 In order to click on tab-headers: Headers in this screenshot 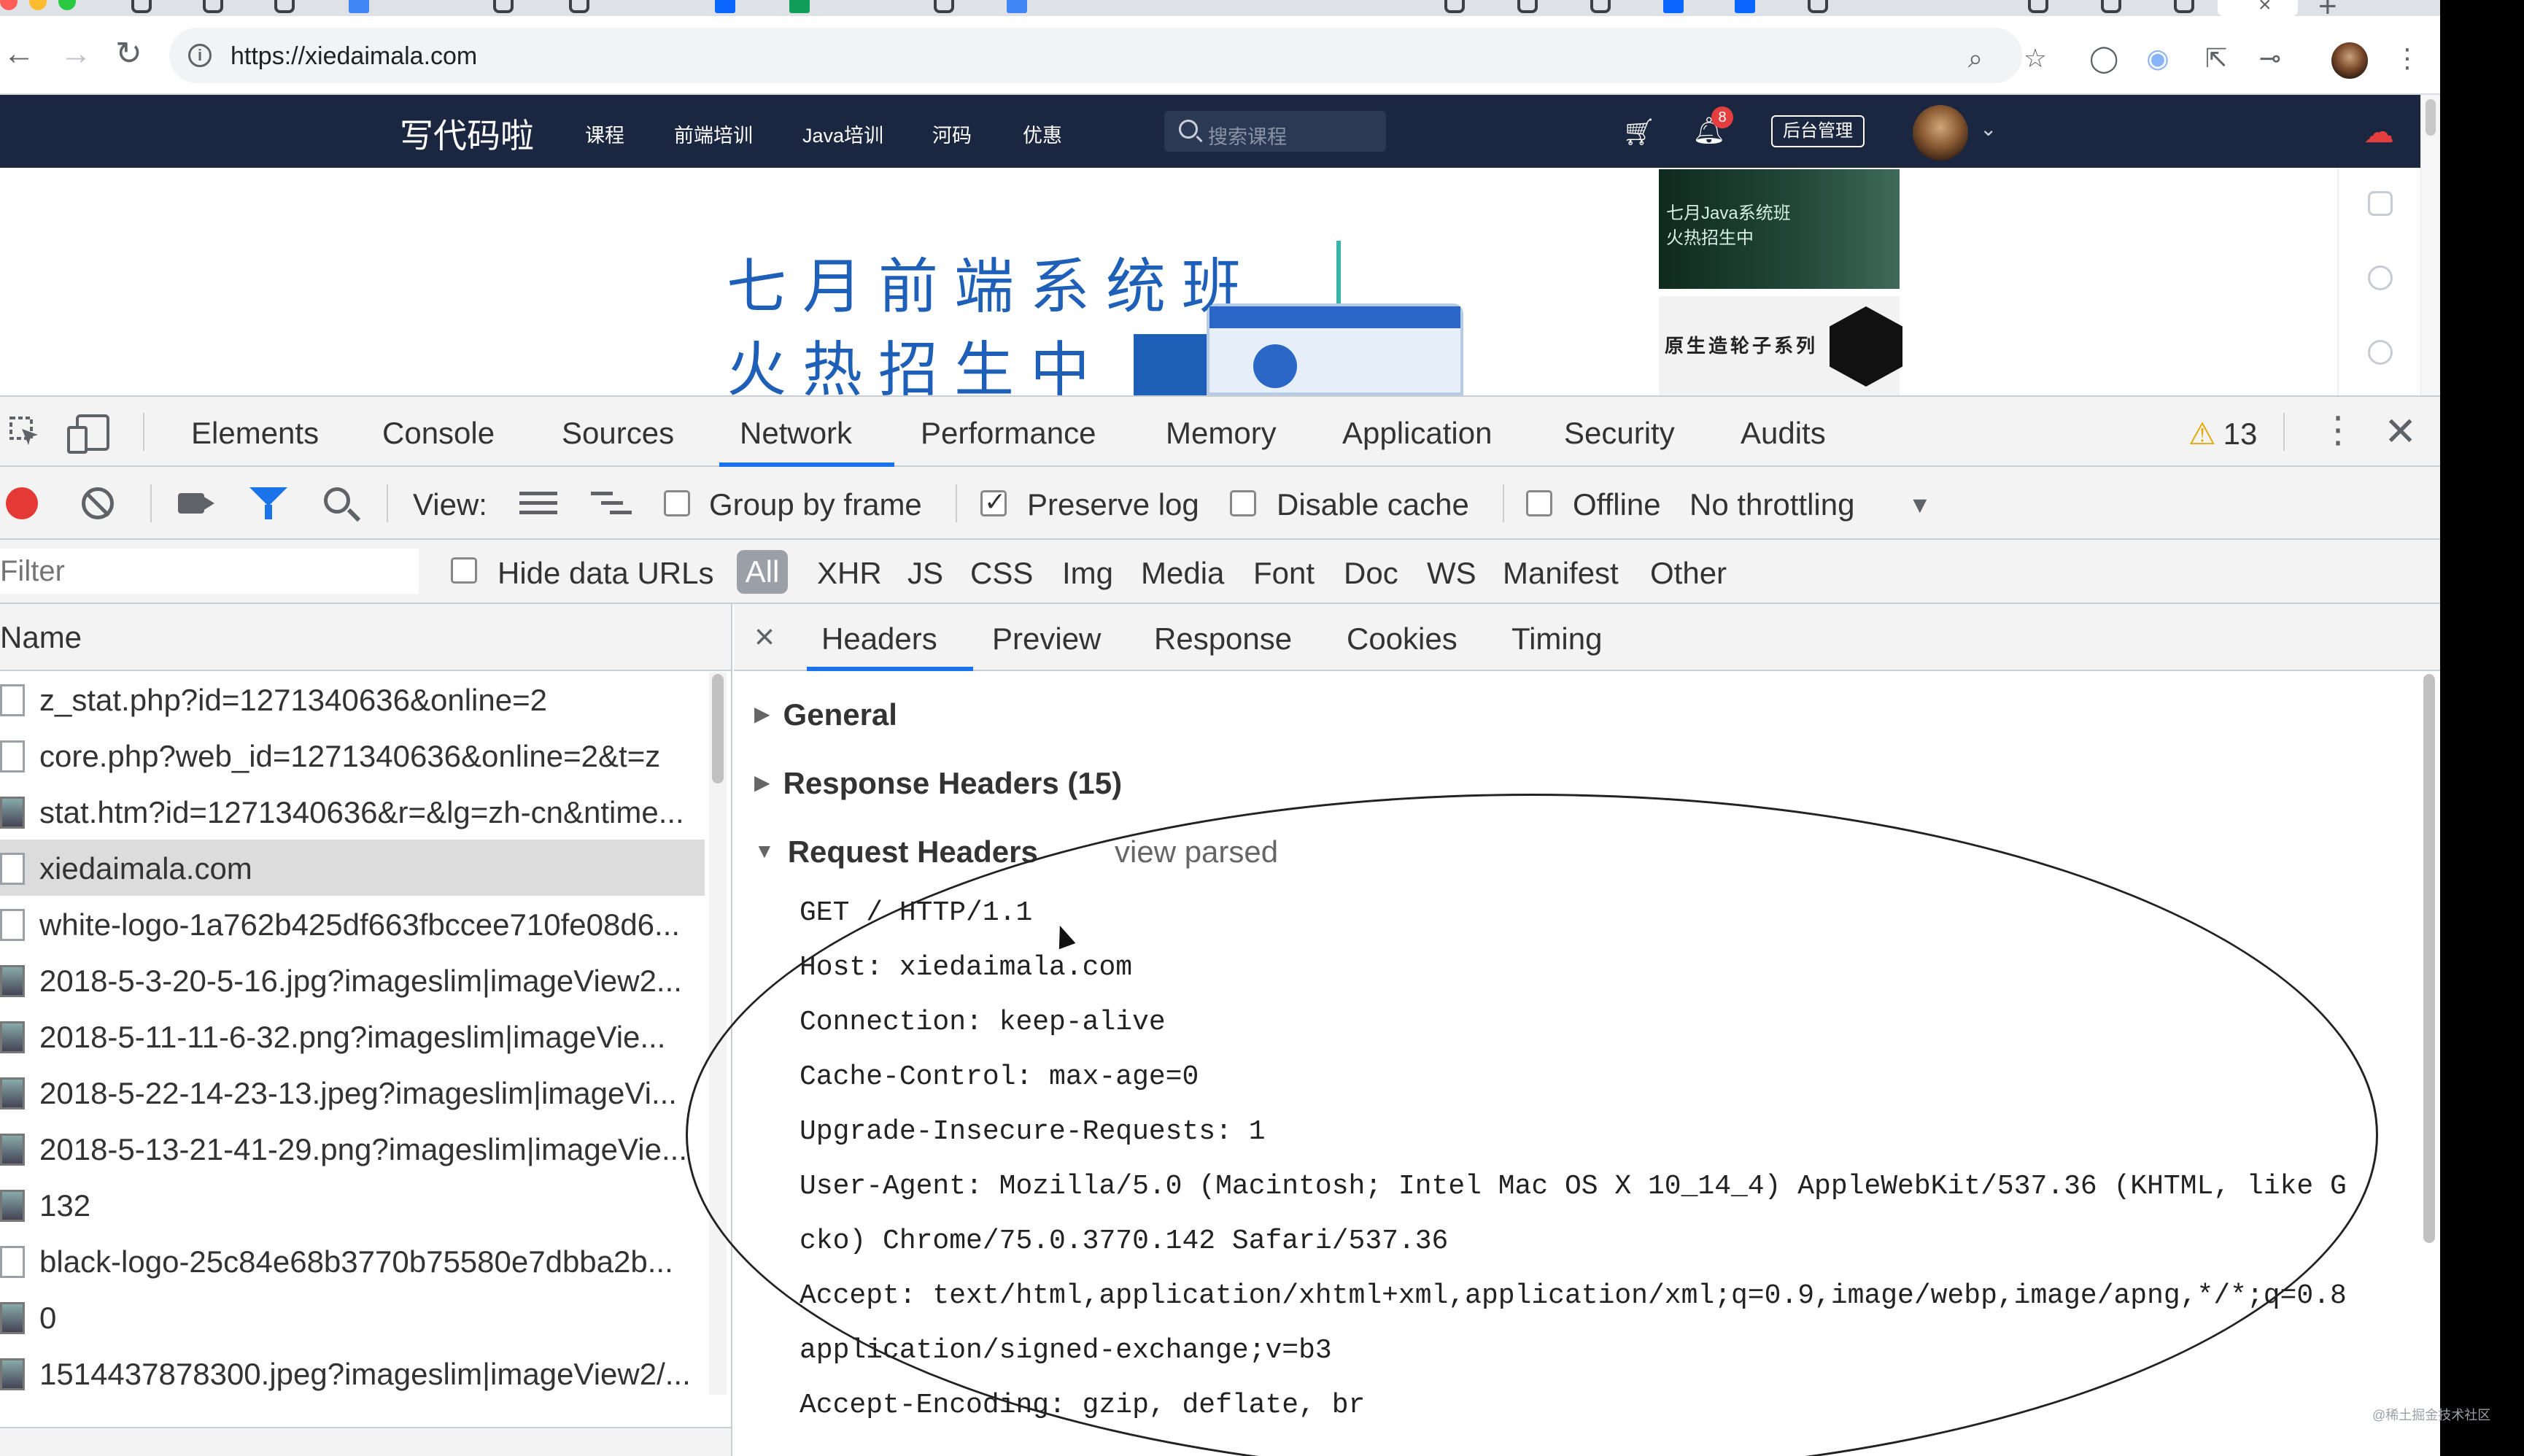, I will do `click(879, 639)`.